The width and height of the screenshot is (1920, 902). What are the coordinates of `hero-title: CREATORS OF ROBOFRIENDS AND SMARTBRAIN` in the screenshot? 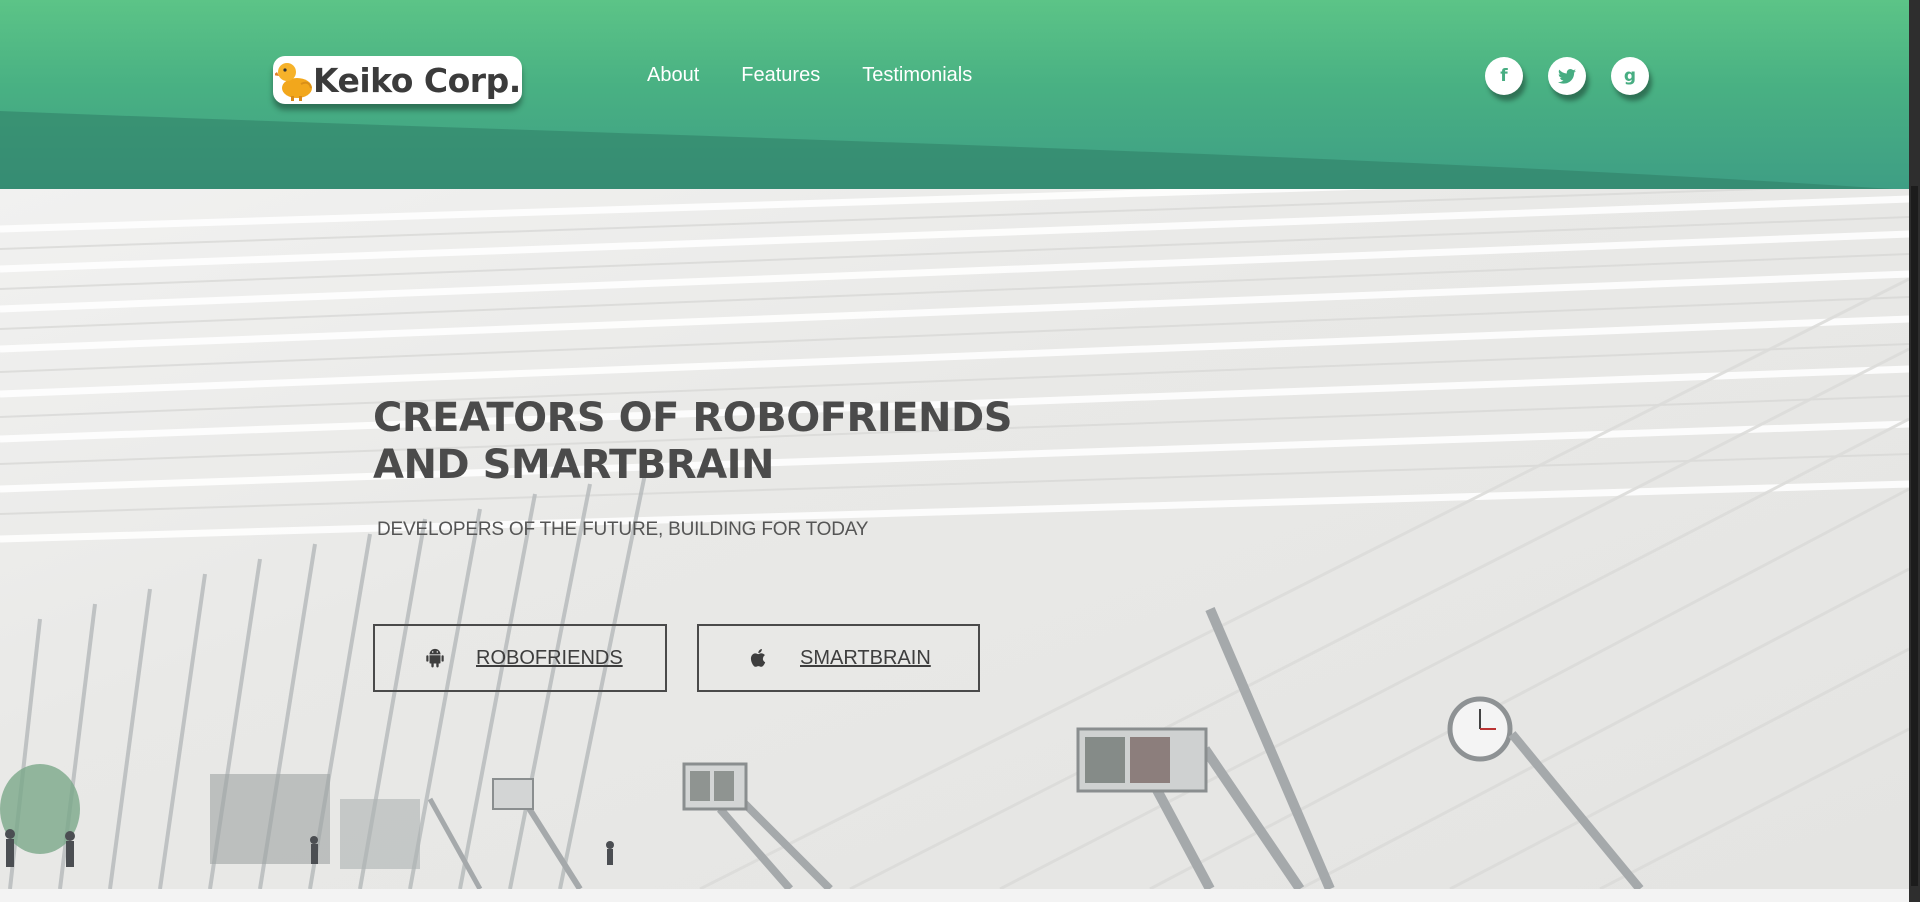 It's located at (693, 442).